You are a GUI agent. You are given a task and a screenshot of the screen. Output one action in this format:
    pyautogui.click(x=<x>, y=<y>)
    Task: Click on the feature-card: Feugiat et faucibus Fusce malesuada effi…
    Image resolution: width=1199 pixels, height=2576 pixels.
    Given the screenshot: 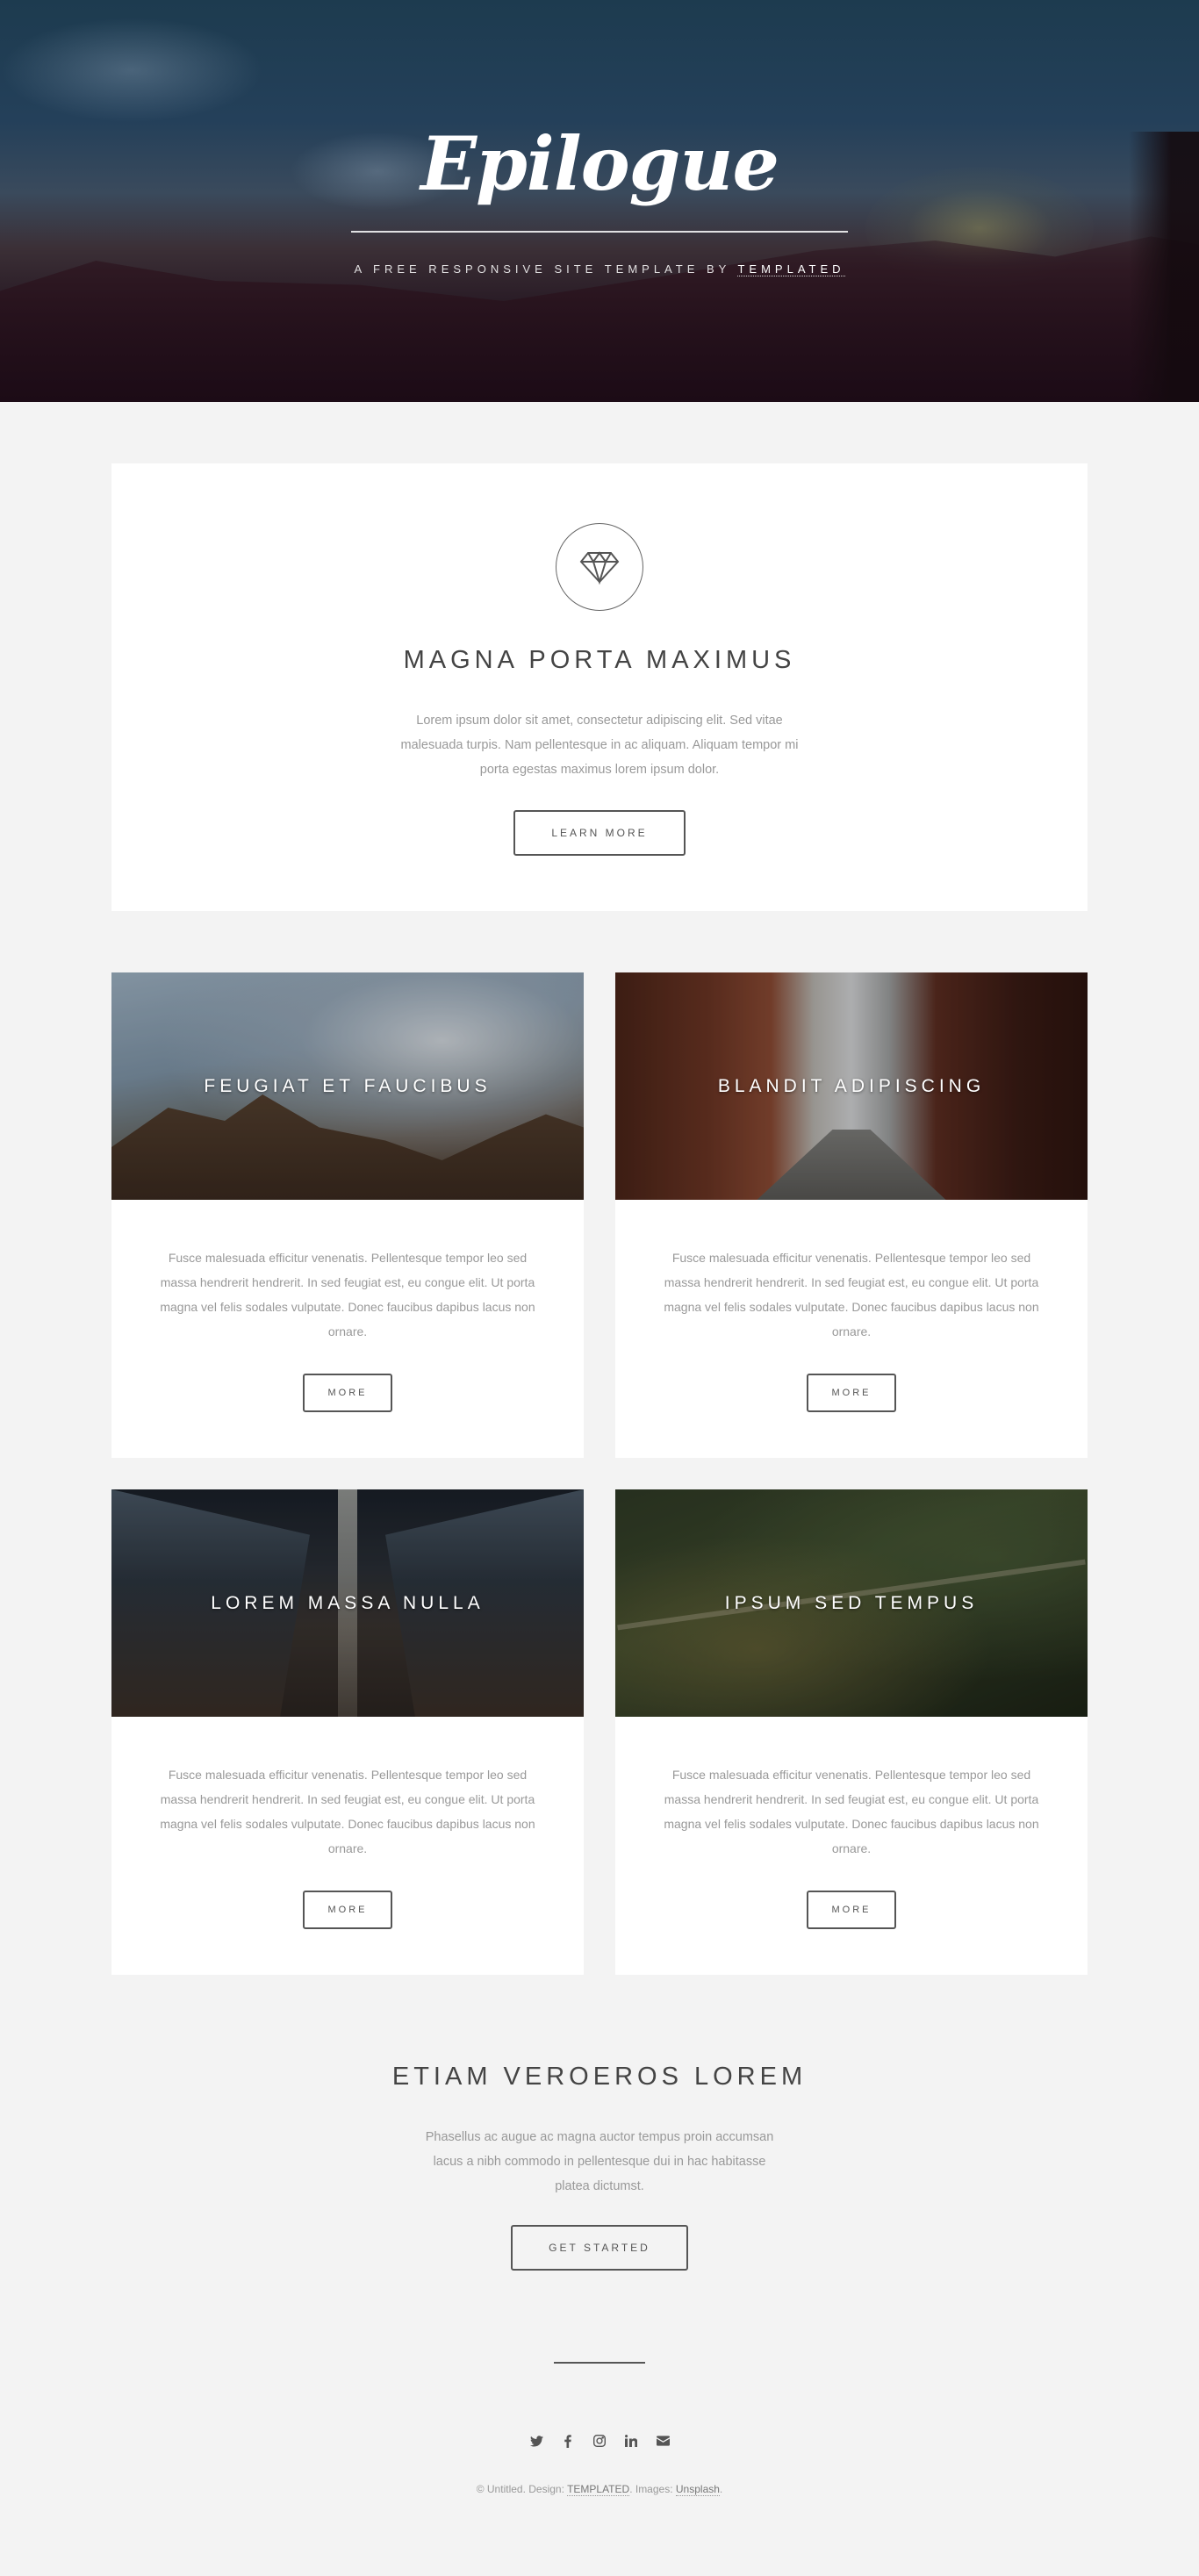 What is the action you would take?
    pyautogui.click(x=347, y=1215)
    